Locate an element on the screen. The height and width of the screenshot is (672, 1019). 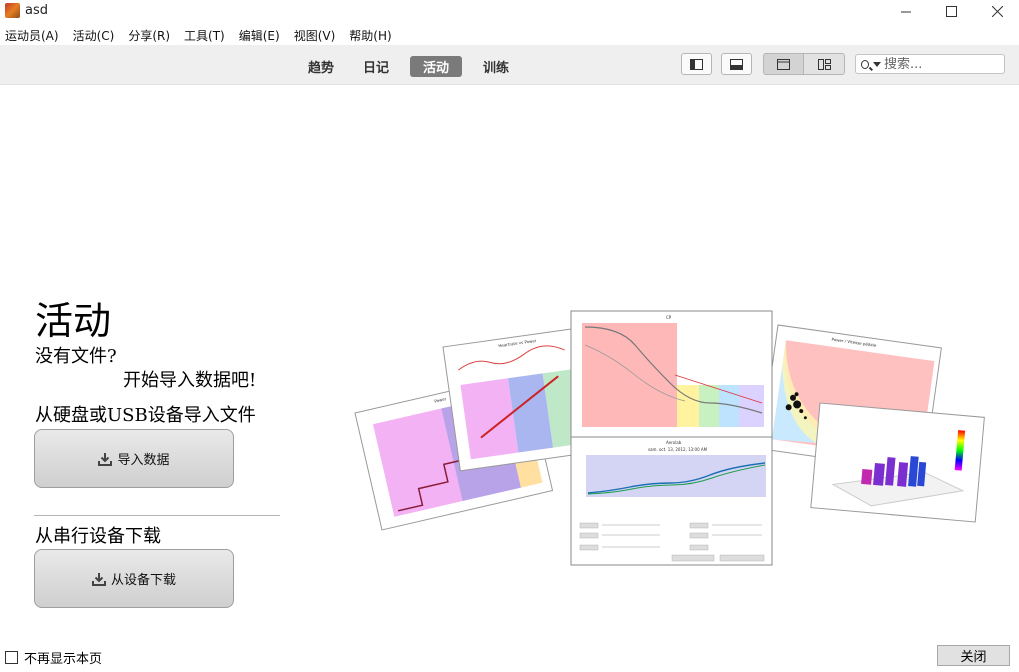
tab-train: 训练 is located at coordinates (496, 66).